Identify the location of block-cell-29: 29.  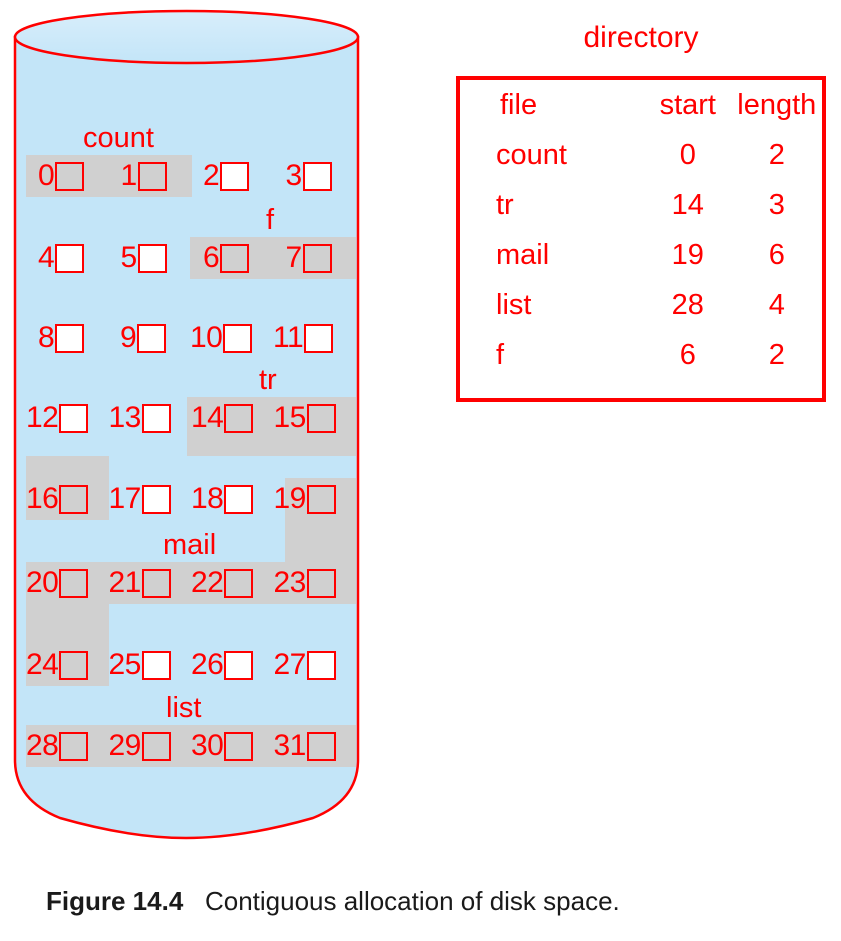
(150, 746).